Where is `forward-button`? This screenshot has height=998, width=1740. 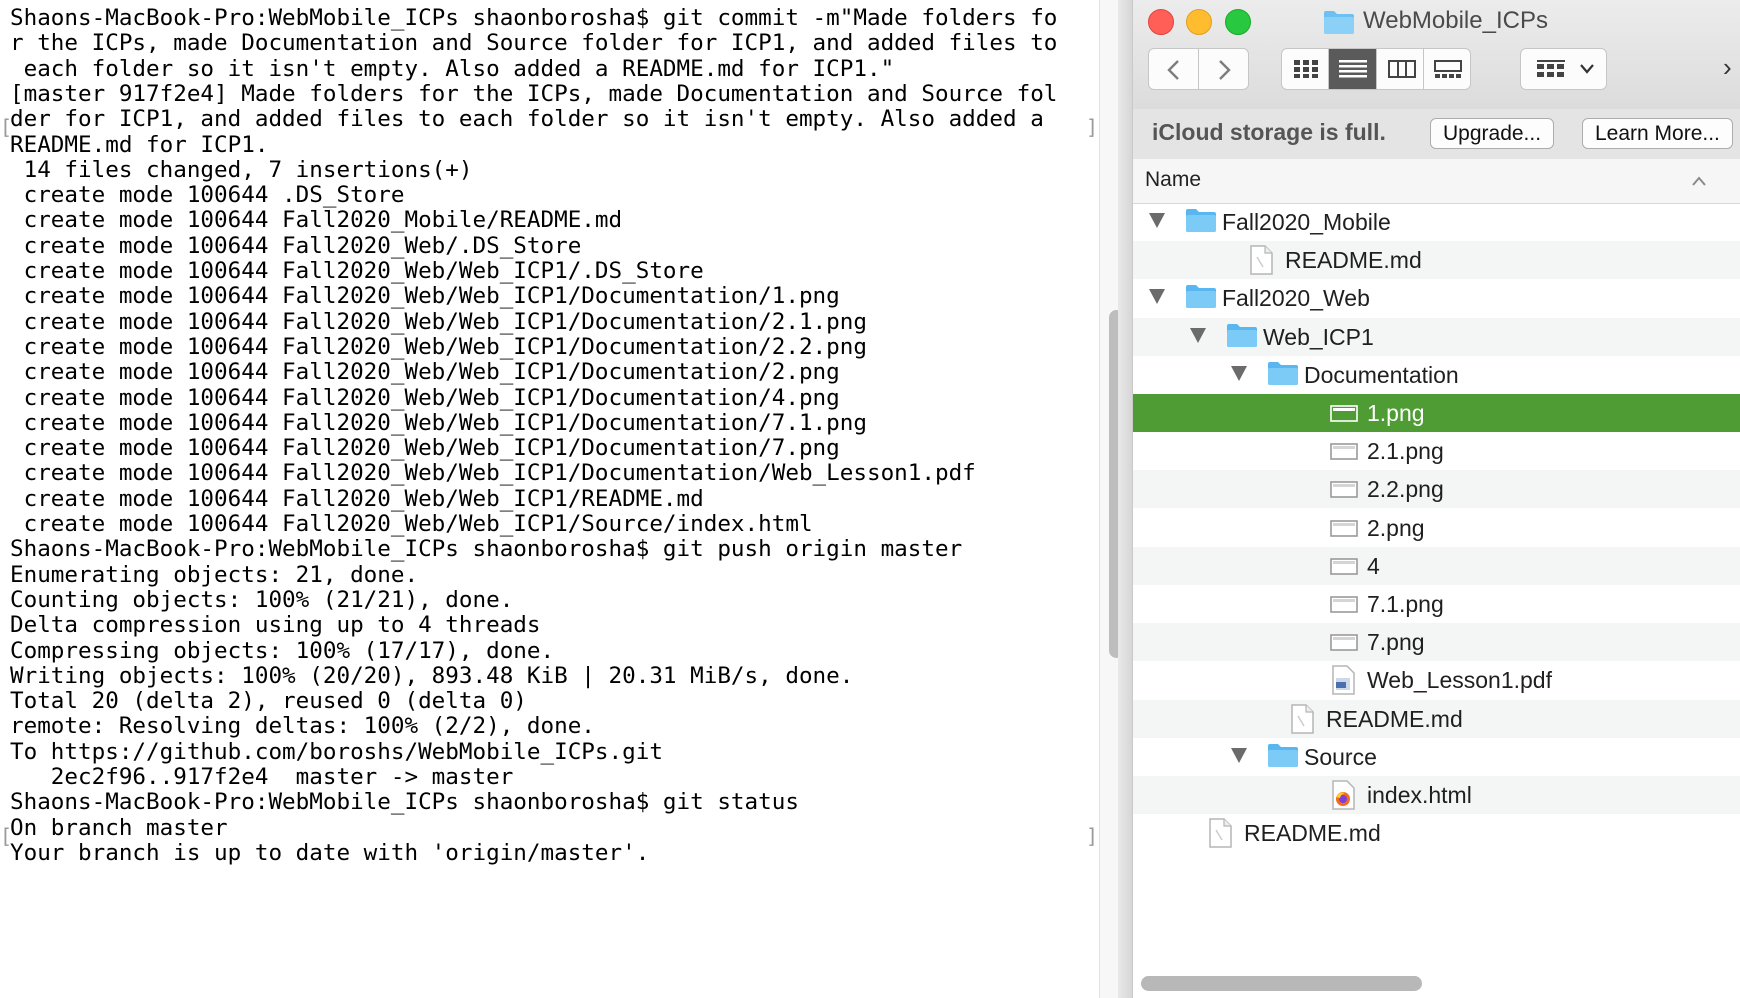 forward-button is located at coordinates (1223, 69).